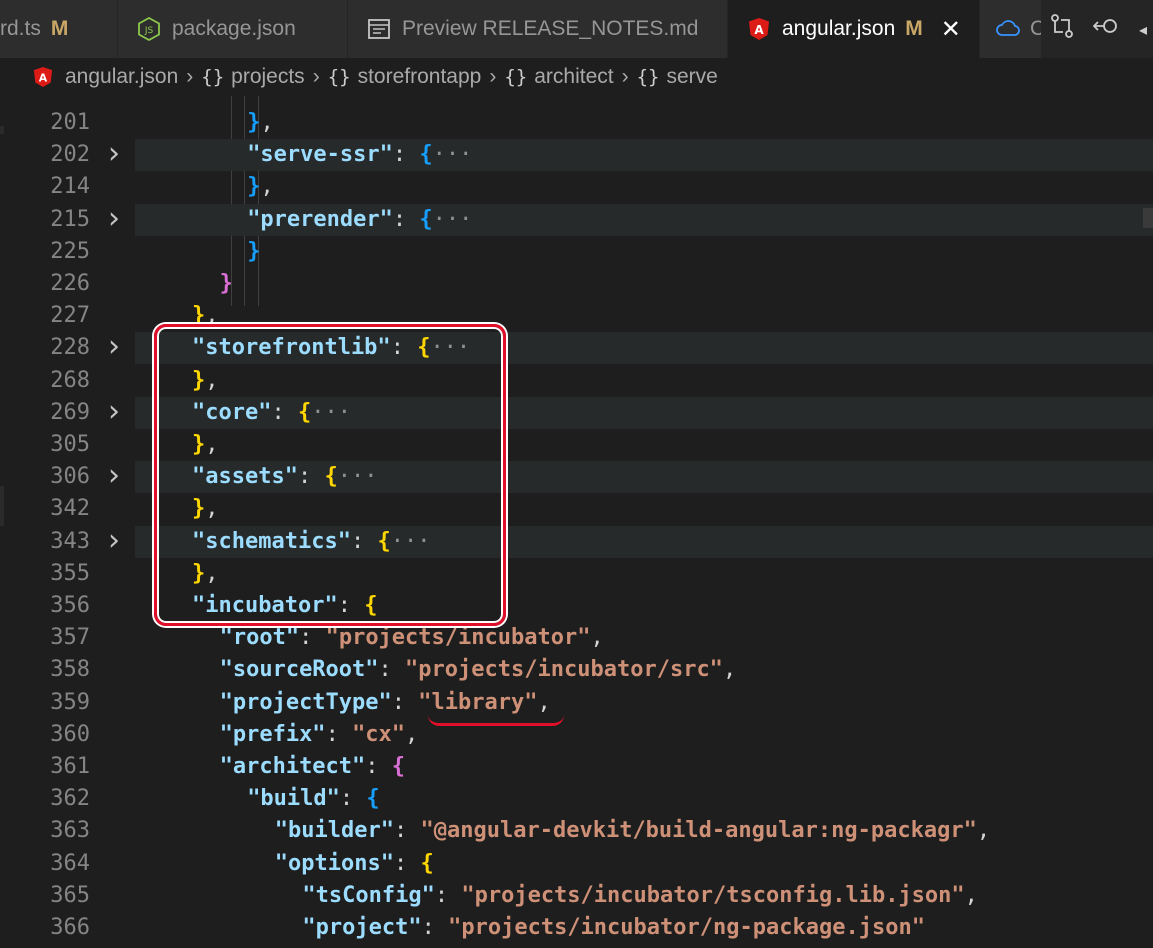 The image size is (1153, 948). What do you see at coordinates (496, 720) in the screenshot?
I see `underline-annotation` at bounding box center [496, 720].